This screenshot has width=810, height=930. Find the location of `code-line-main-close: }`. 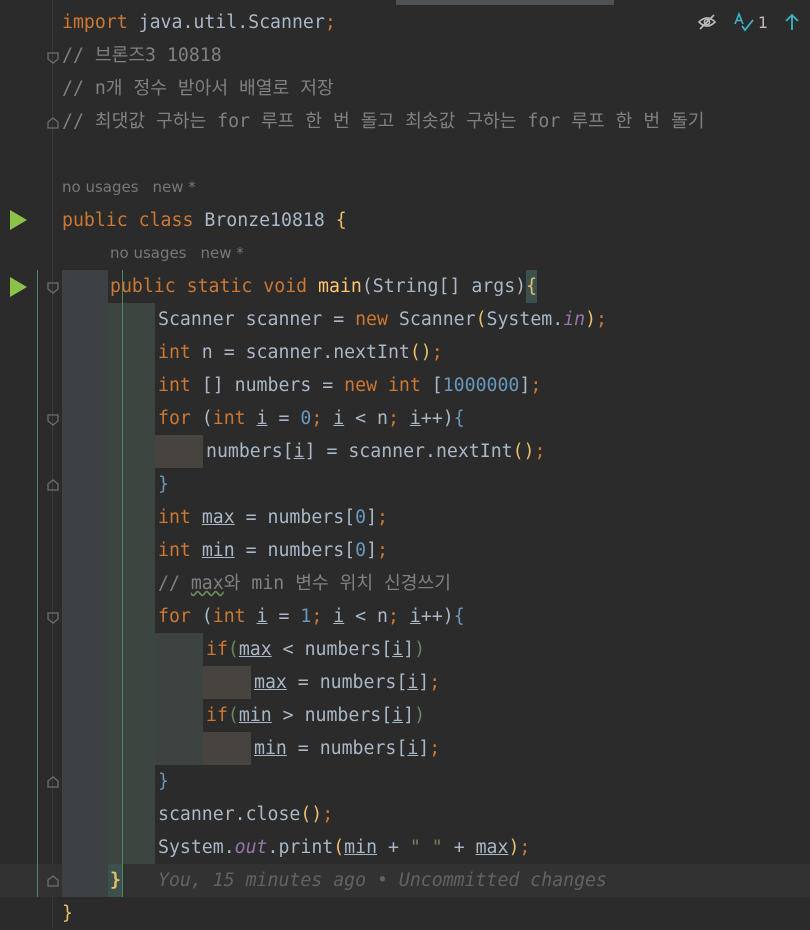

code-line-main-close: } is located at coordinates (115, 880).